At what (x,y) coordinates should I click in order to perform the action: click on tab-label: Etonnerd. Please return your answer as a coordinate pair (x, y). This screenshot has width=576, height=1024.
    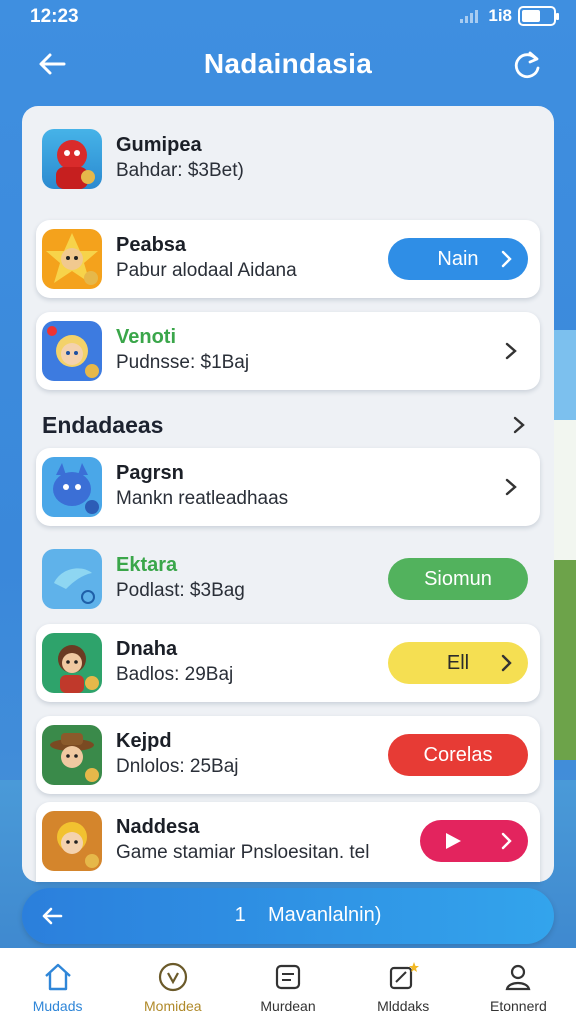
    Looking at the image, I should click on (518, 1006).